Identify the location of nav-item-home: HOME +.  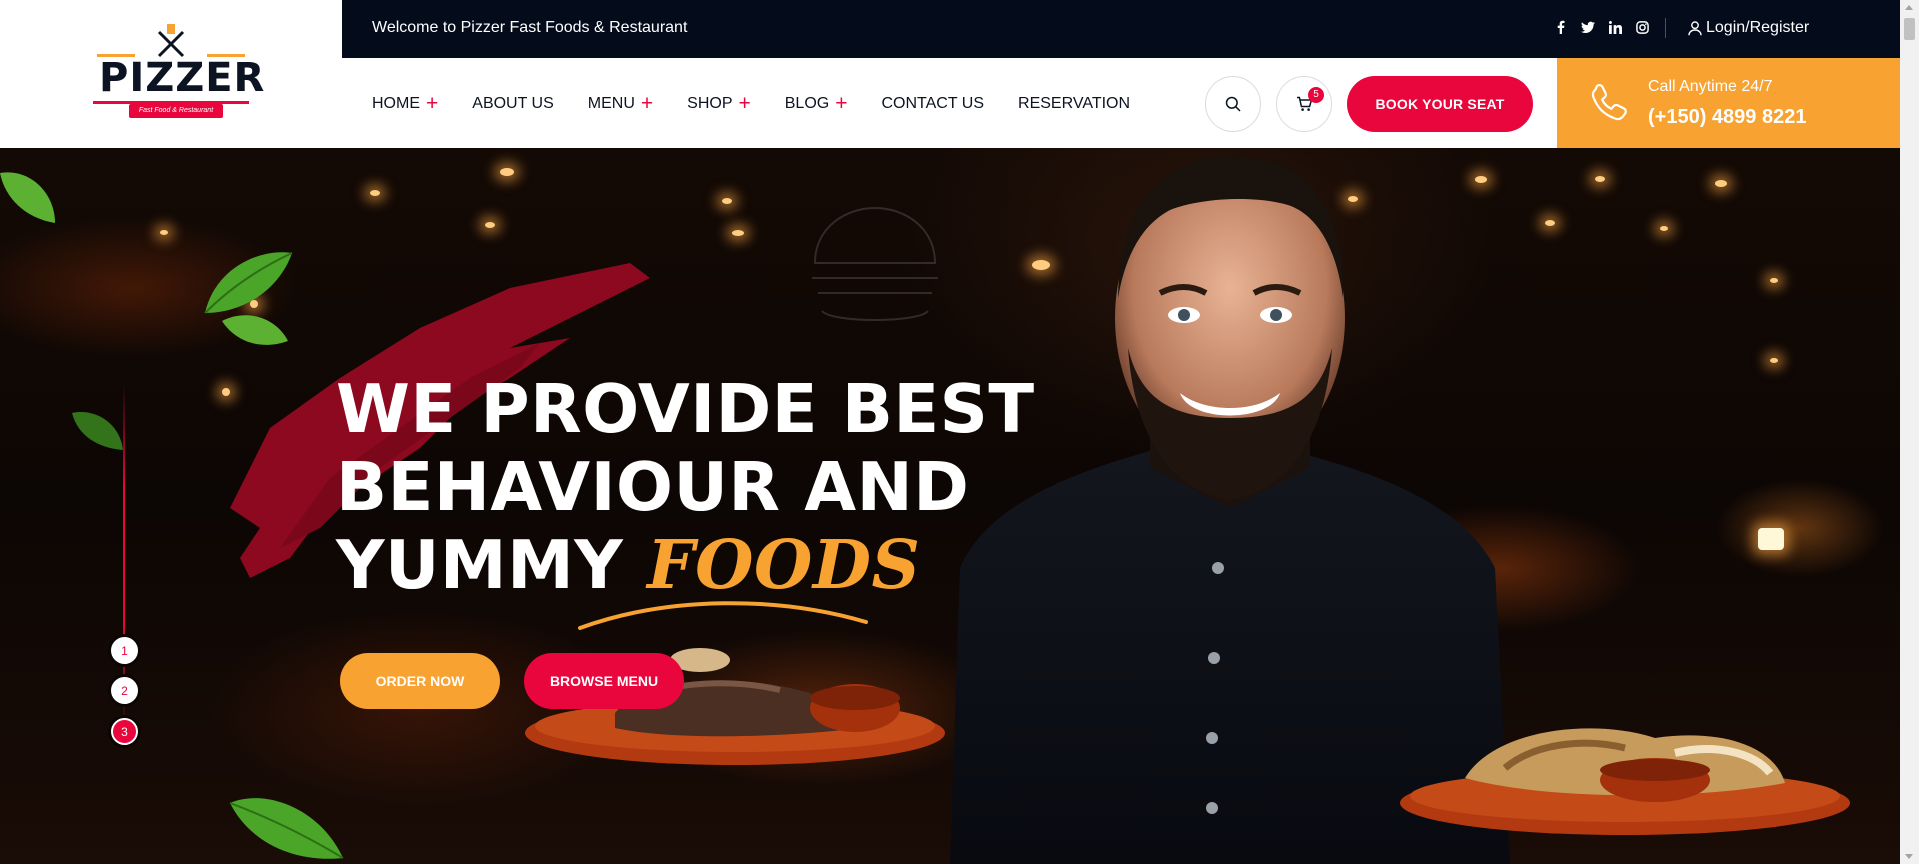
(405, 103).